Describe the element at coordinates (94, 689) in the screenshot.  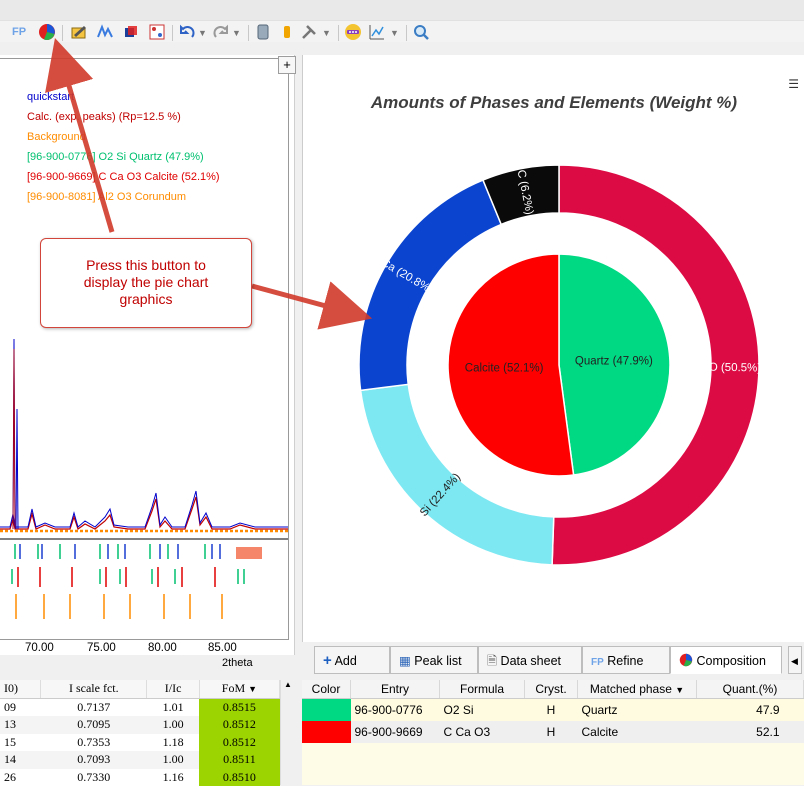
I see `column-header: I scale fct.` at that location.